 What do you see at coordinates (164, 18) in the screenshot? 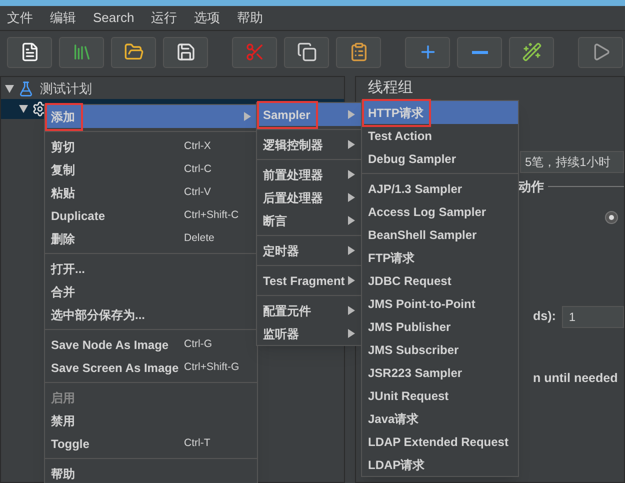
I see `menu-bar-item: 运行` at bounding box center [164, 18].